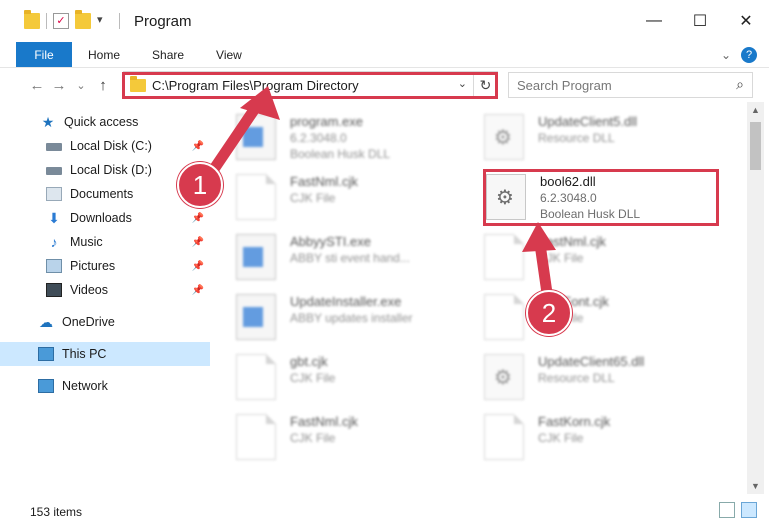 This screenshot has height=530, width=769. I want to click on sidebar-item-network: Network, so click(105, 386).